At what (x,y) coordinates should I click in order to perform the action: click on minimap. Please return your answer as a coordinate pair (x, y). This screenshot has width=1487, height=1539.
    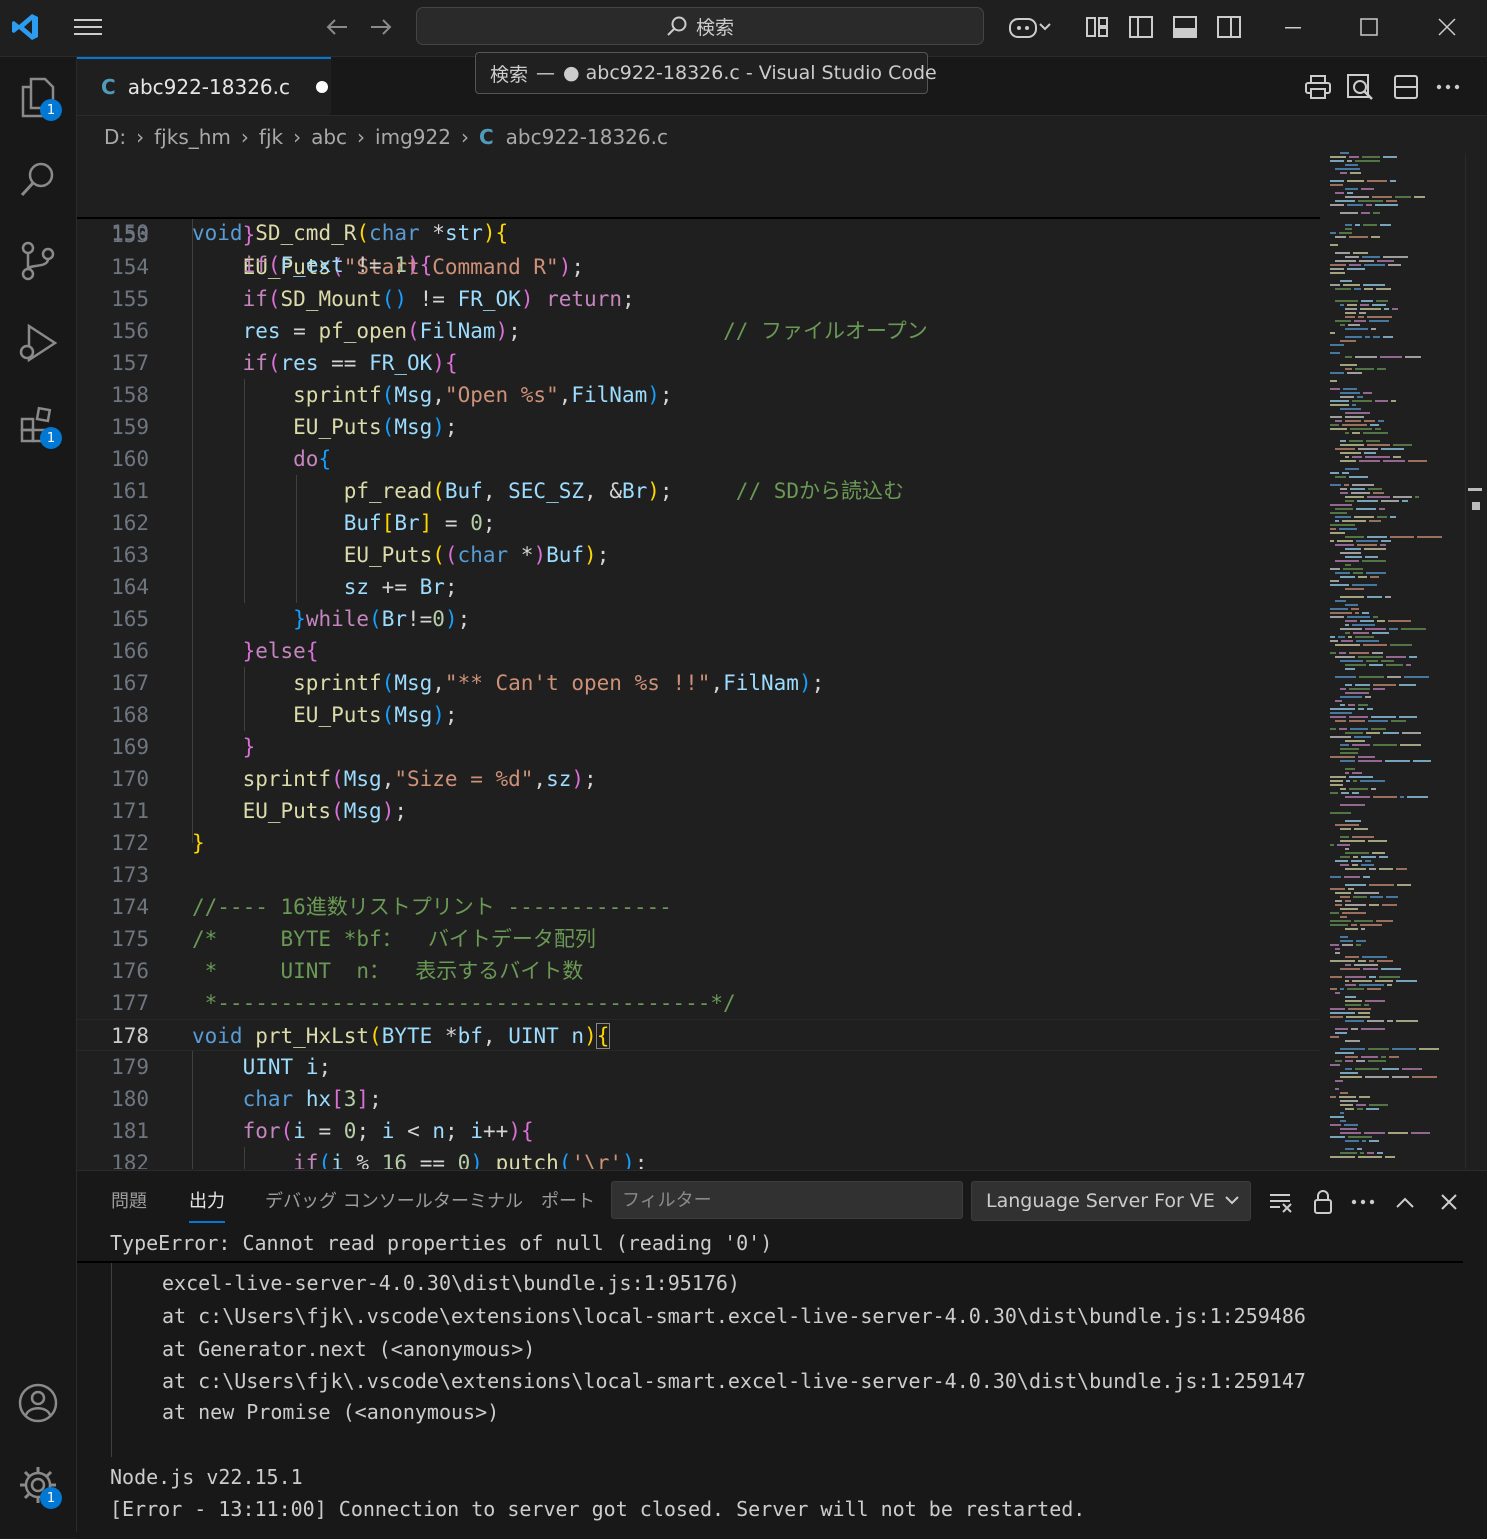
    Looking at the image, I should click on (1393, 659).